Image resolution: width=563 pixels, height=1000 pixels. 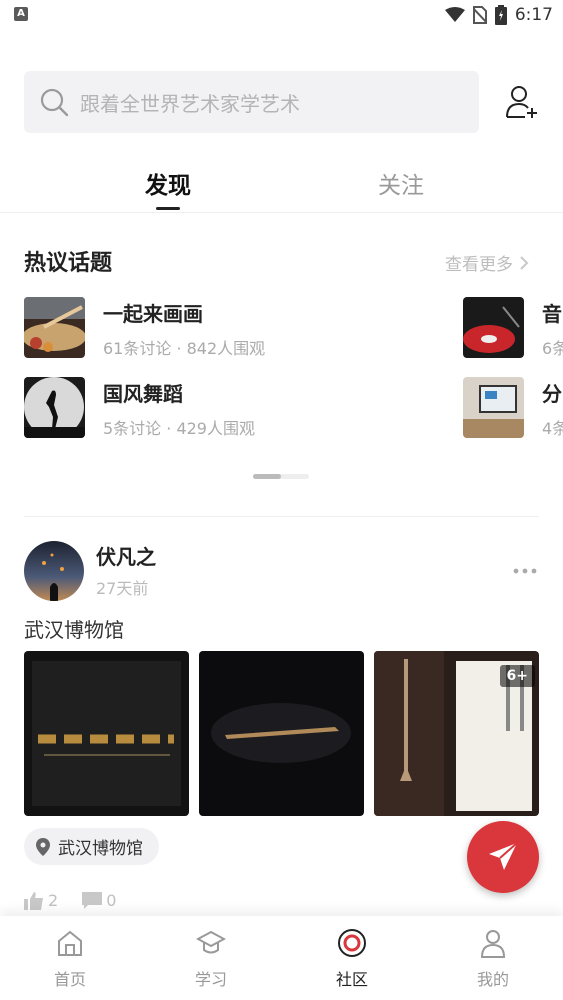 What do you see at coordinates (184, 348) in the screenshot?
I see `topic-meta: 61条讨论 · 842人围观` at bounding box center [184, 348].